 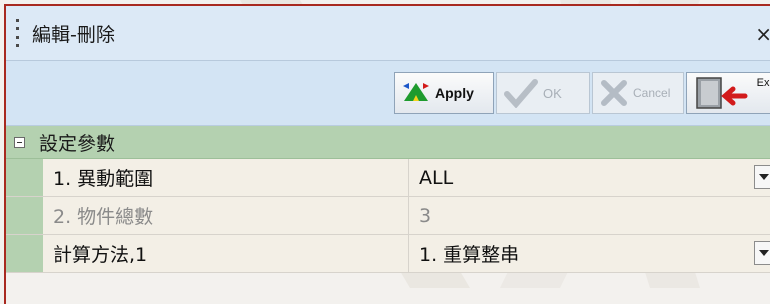 What do you see at coordinates (226, 215) in the screenshot?
I see `property-name: 2. 物件總數` at bounding box center [226, 215].